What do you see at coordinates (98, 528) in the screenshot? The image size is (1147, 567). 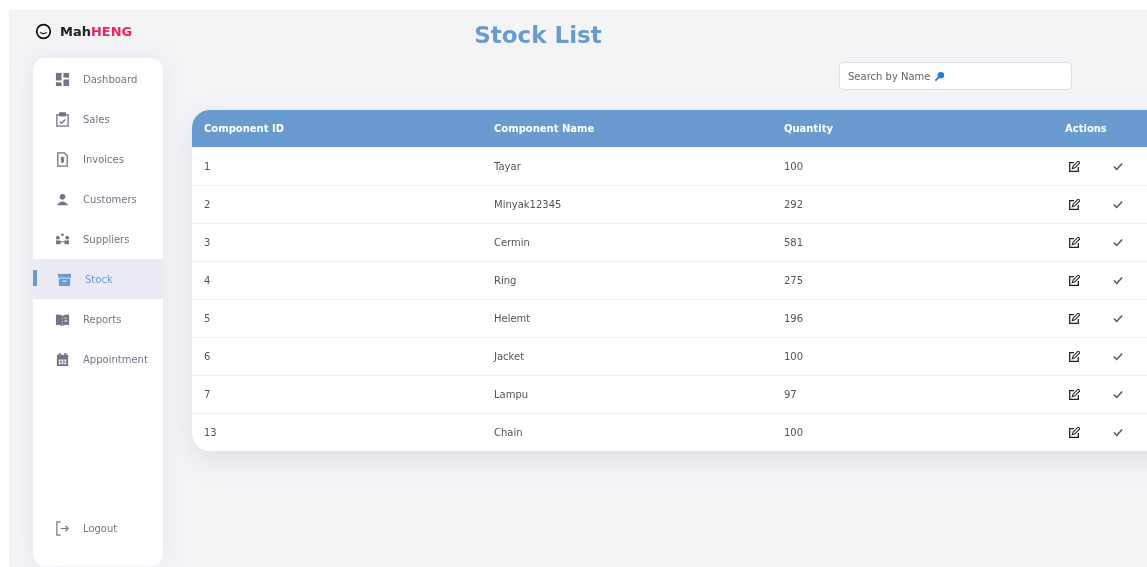 I see `logout-link: Logout` at bounding box center [98, 528].